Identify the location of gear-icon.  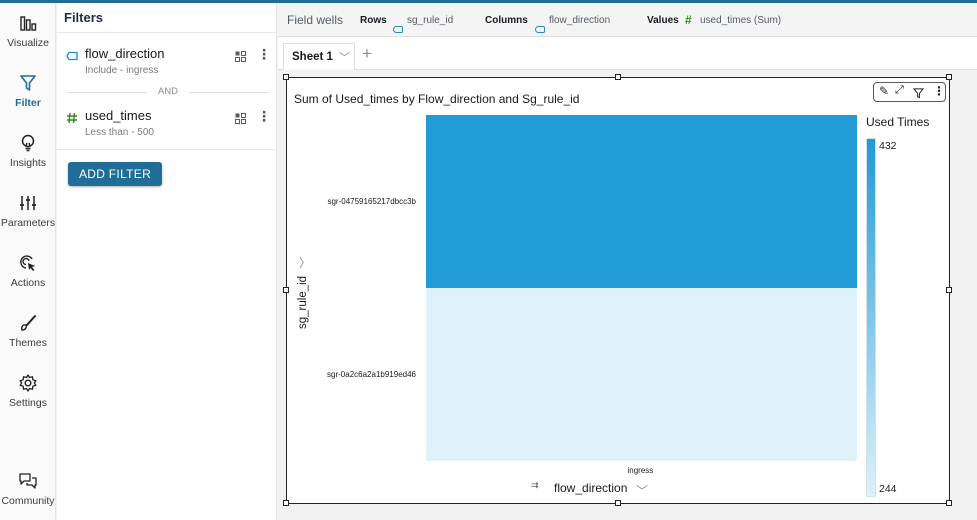
(28, 384).